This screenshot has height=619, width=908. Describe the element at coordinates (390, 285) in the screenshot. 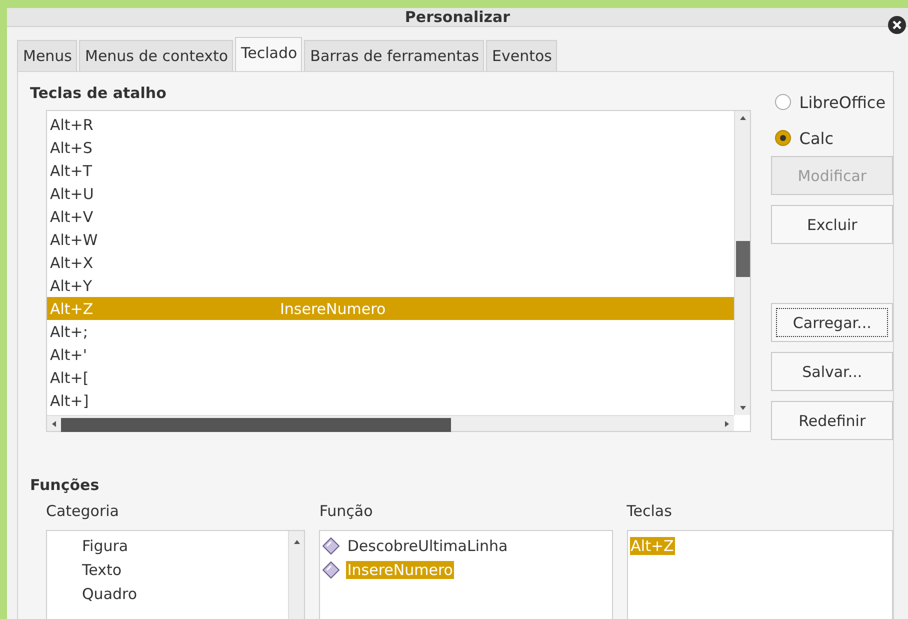

I see `shortcut-row: Alt+Y` at that location.